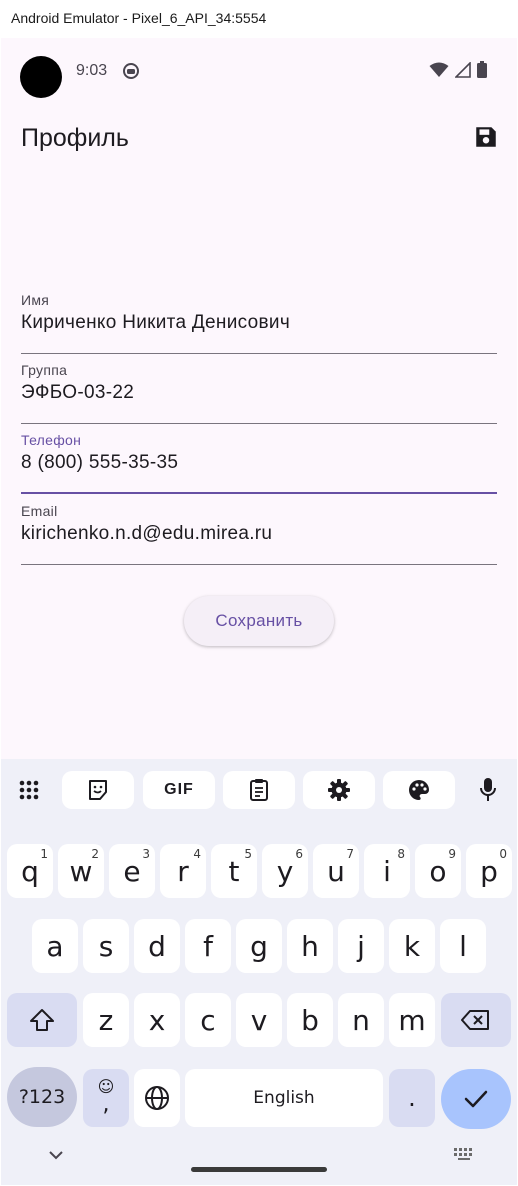 The image size is (518, 1186). Describe the element at coordinates (259, 353) in the screenshot. I see `name-underline` at that location.